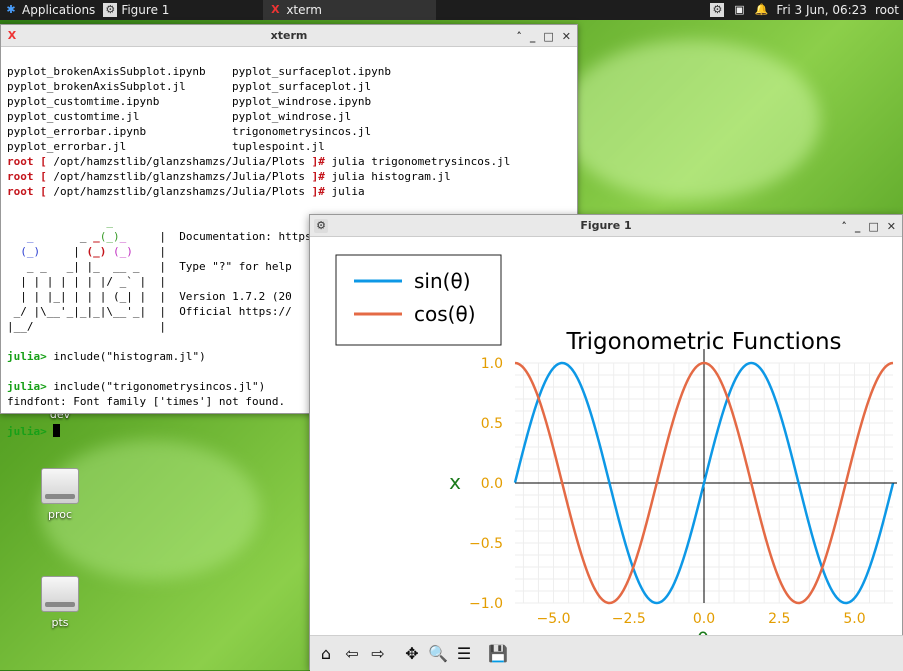  What do you see at coordinates (887, 10) in the screenshot?
I see `user-name: root` at bounding box center [887, 10].